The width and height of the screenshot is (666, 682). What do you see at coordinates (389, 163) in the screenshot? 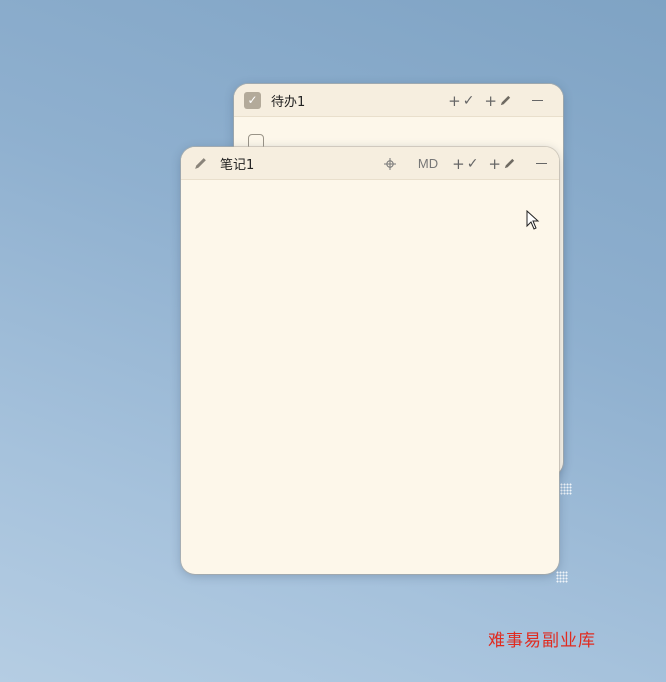
I see `pin-icon` at bounding box center [389, 163].